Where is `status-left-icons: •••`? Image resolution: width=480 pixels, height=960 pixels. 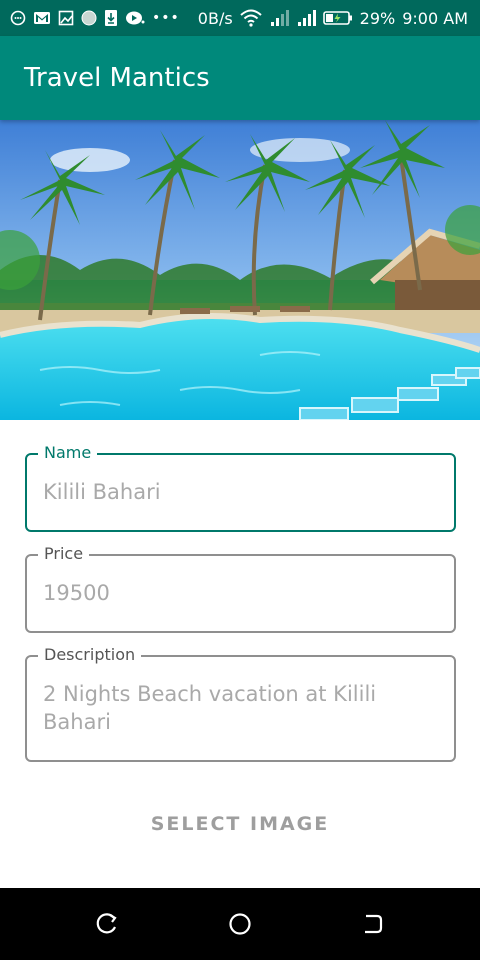
status-left-icons: ••• is located at coordinates (95, 18).